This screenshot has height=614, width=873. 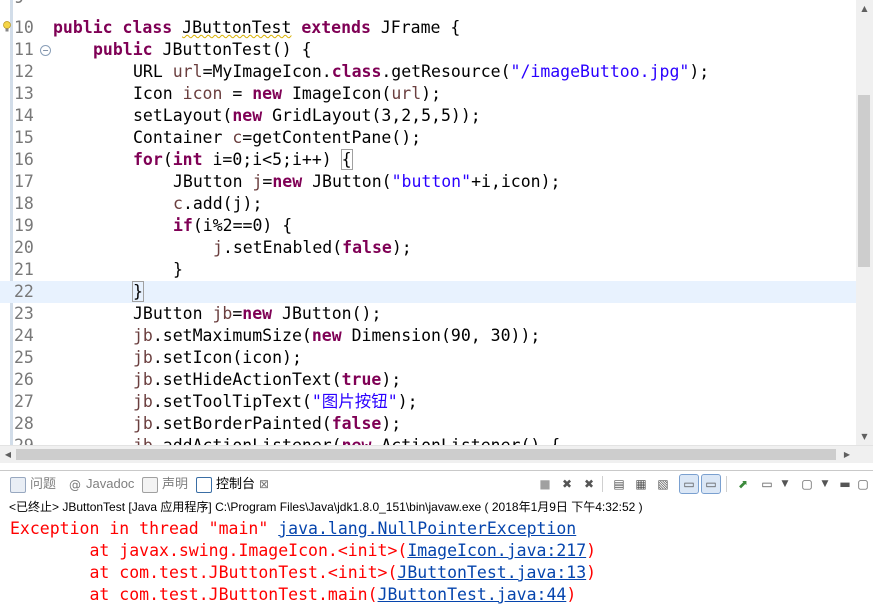 I want to click on editor-line: 13 Icon icon = new ImageIcon(url);, so click(x=428, y=94).